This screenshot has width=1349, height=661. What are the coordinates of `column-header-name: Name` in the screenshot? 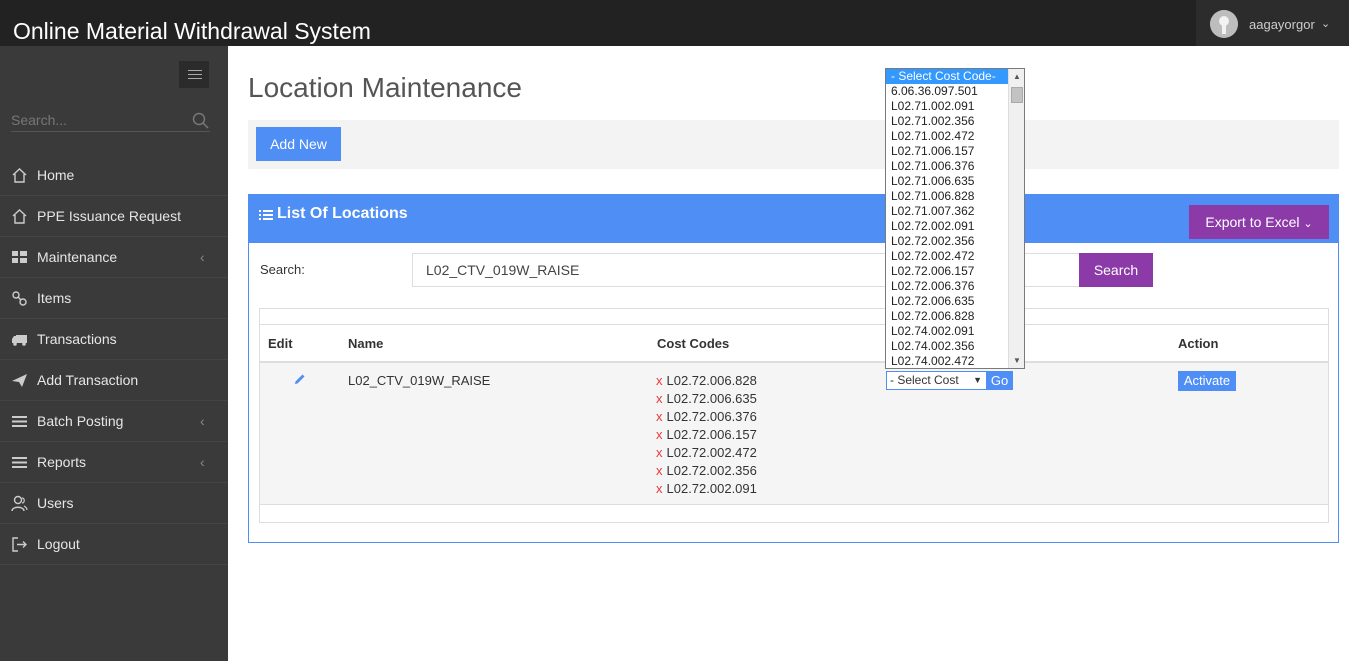 It's located at (365, 343).